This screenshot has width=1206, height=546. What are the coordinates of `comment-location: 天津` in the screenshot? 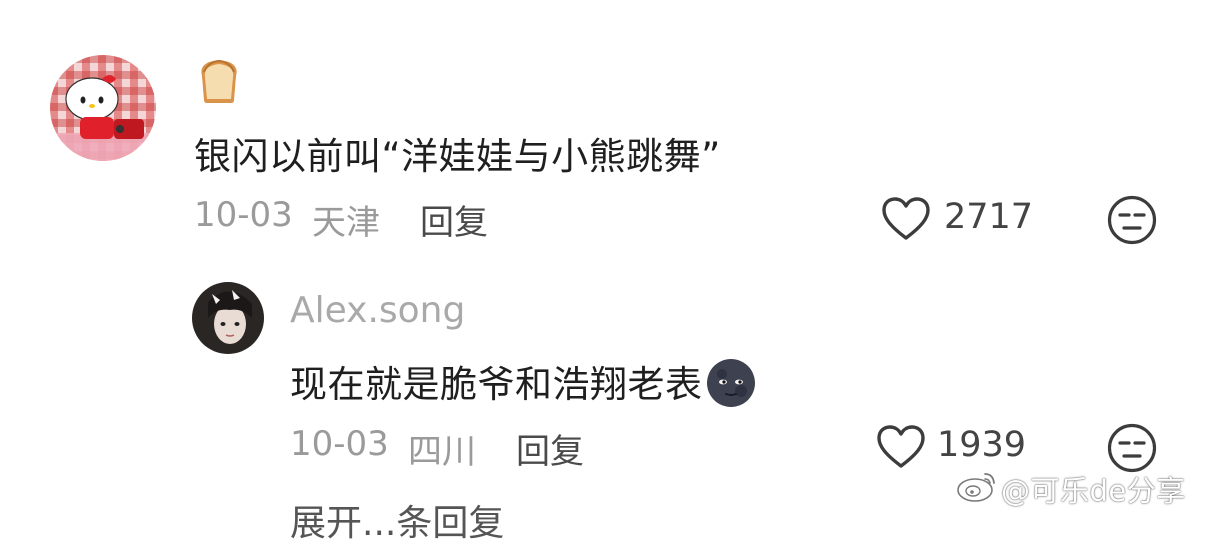 It's located at (346, 223).